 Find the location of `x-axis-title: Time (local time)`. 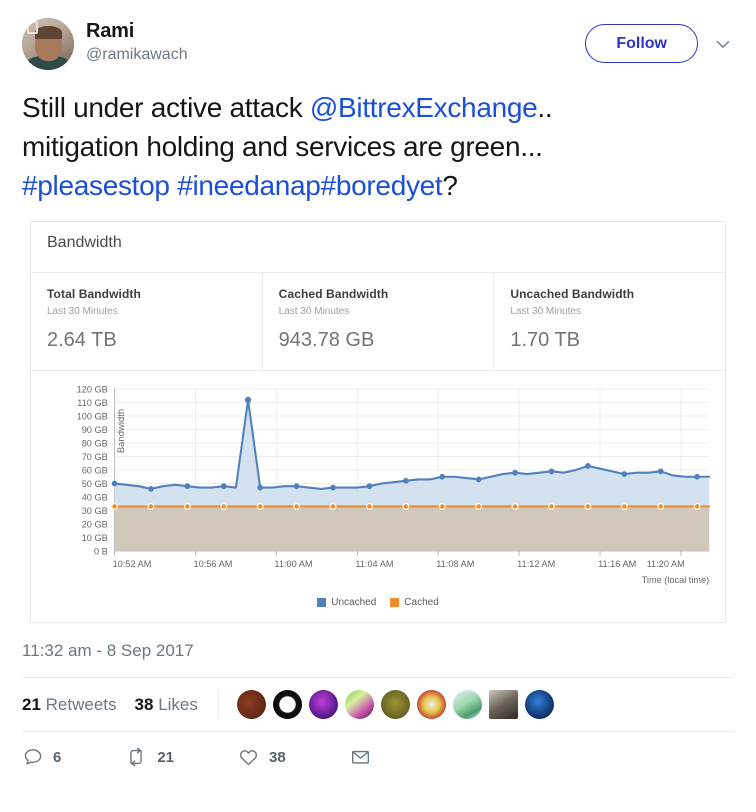

x-axis-title: Time (local time) is located at coordinates (676, 580).